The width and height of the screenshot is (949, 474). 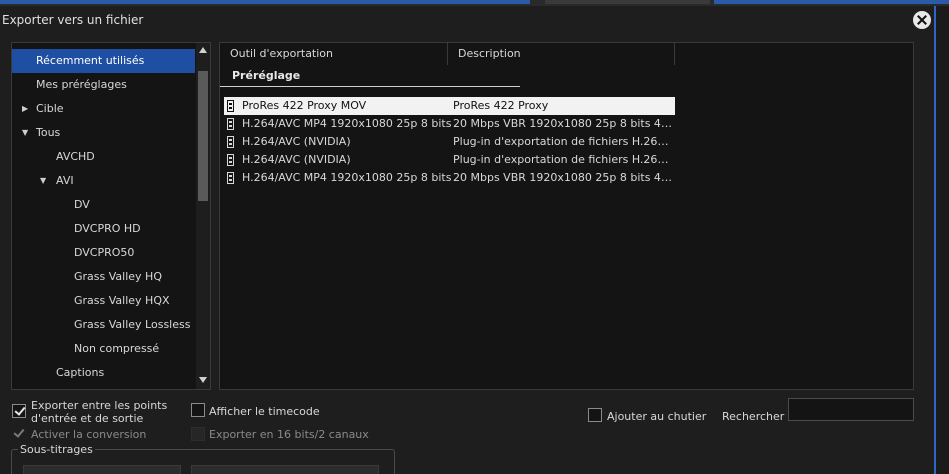 I want to click on export-inout-label-line2: d'entrée et de sortie, so click(x=87, y=418).